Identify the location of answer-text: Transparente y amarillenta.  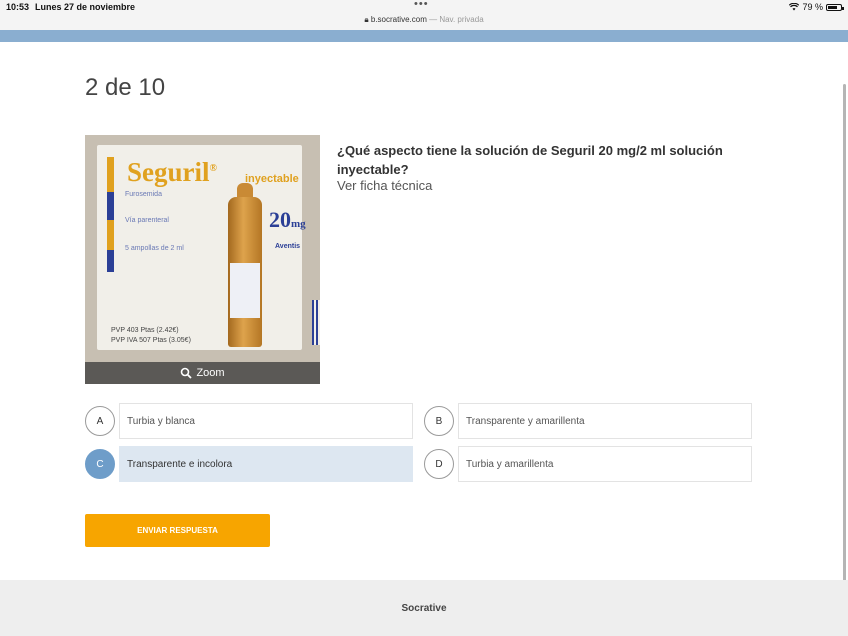
(605, 421).